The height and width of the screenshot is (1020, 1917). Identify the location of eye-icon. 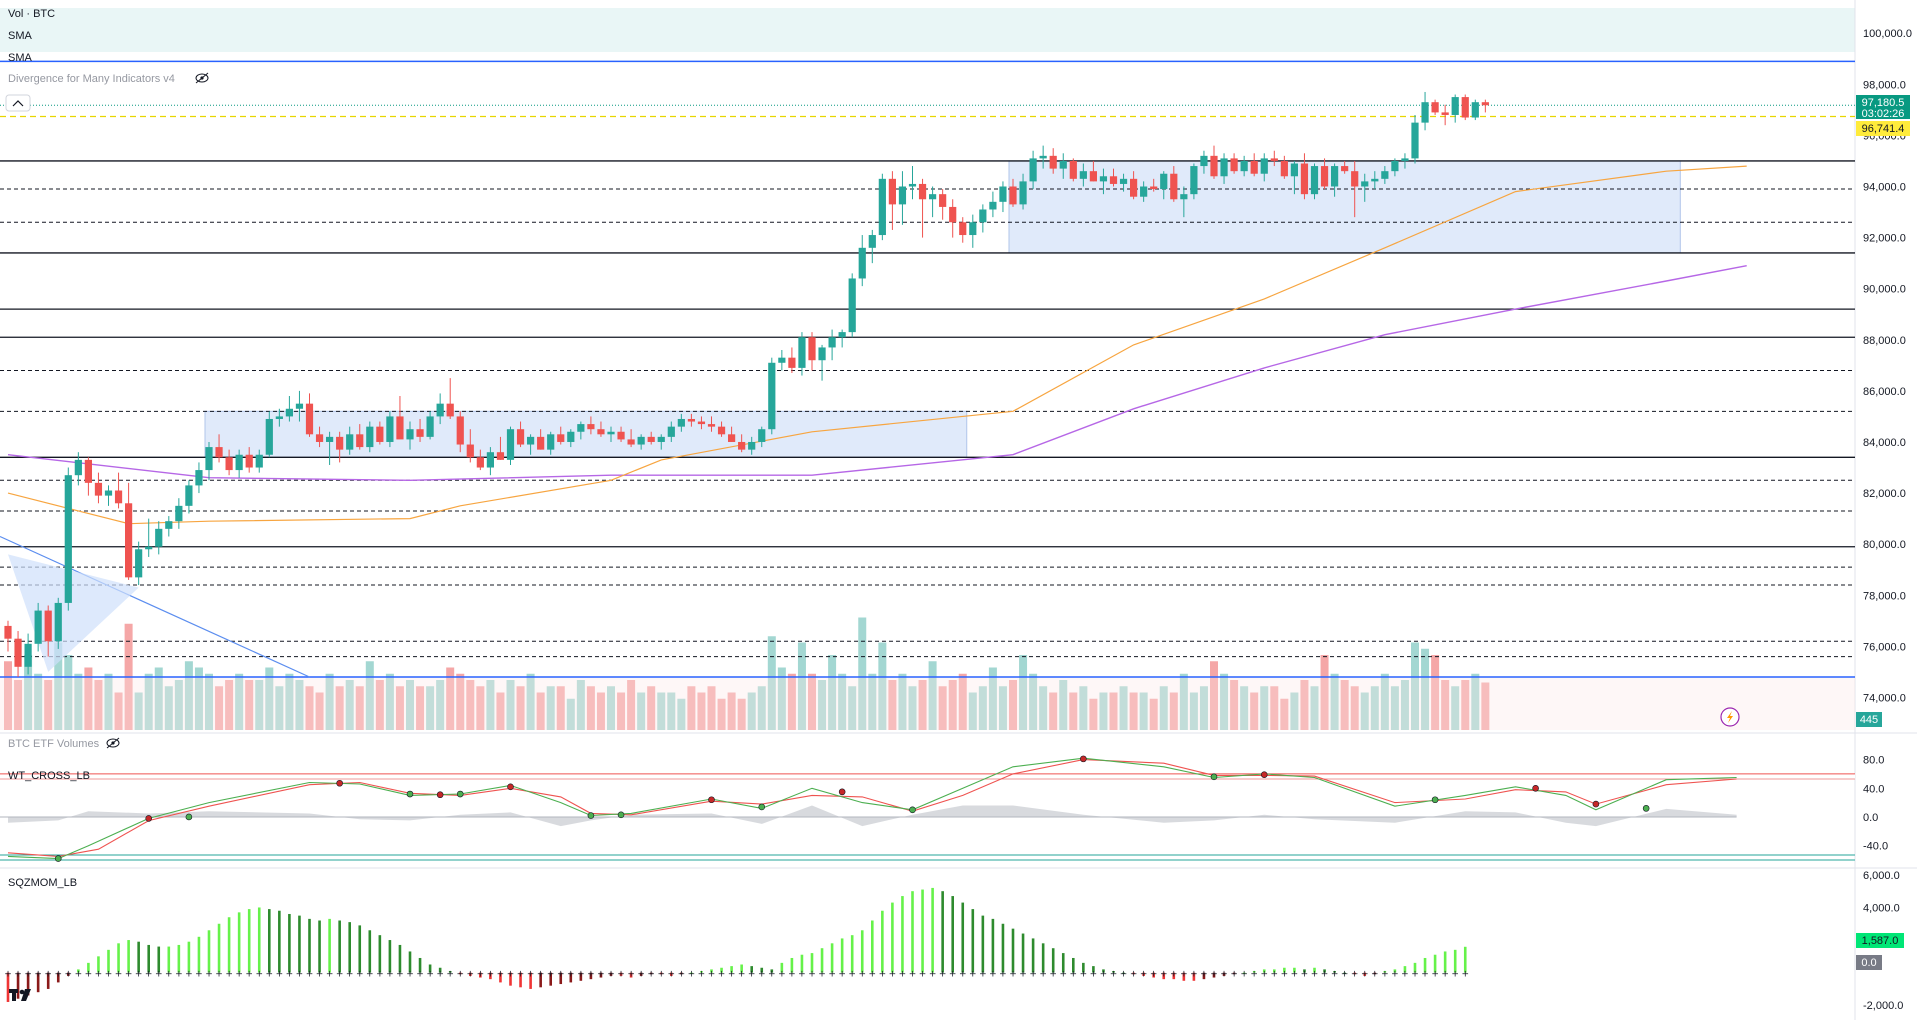
(202, 78).